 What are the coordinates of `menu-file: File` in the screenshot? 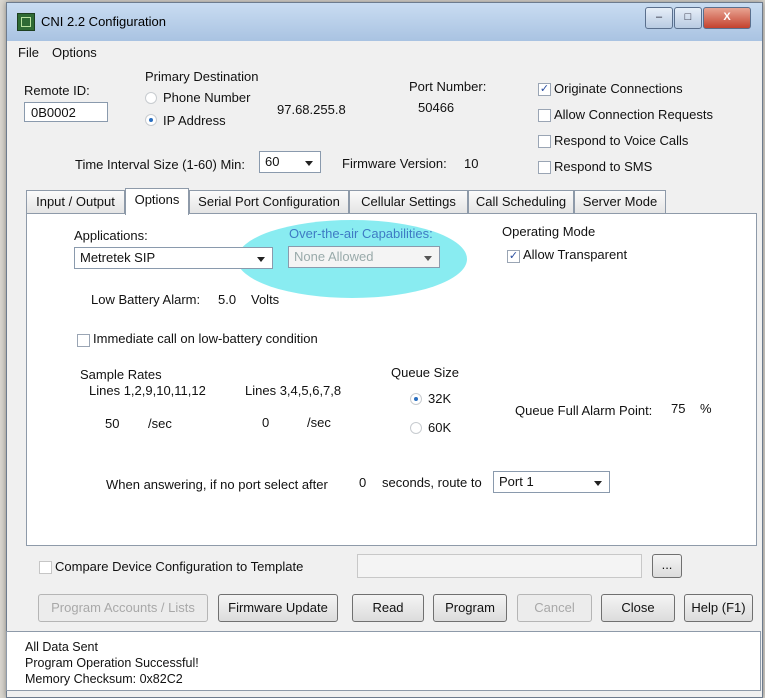 It's located at (28, 52).